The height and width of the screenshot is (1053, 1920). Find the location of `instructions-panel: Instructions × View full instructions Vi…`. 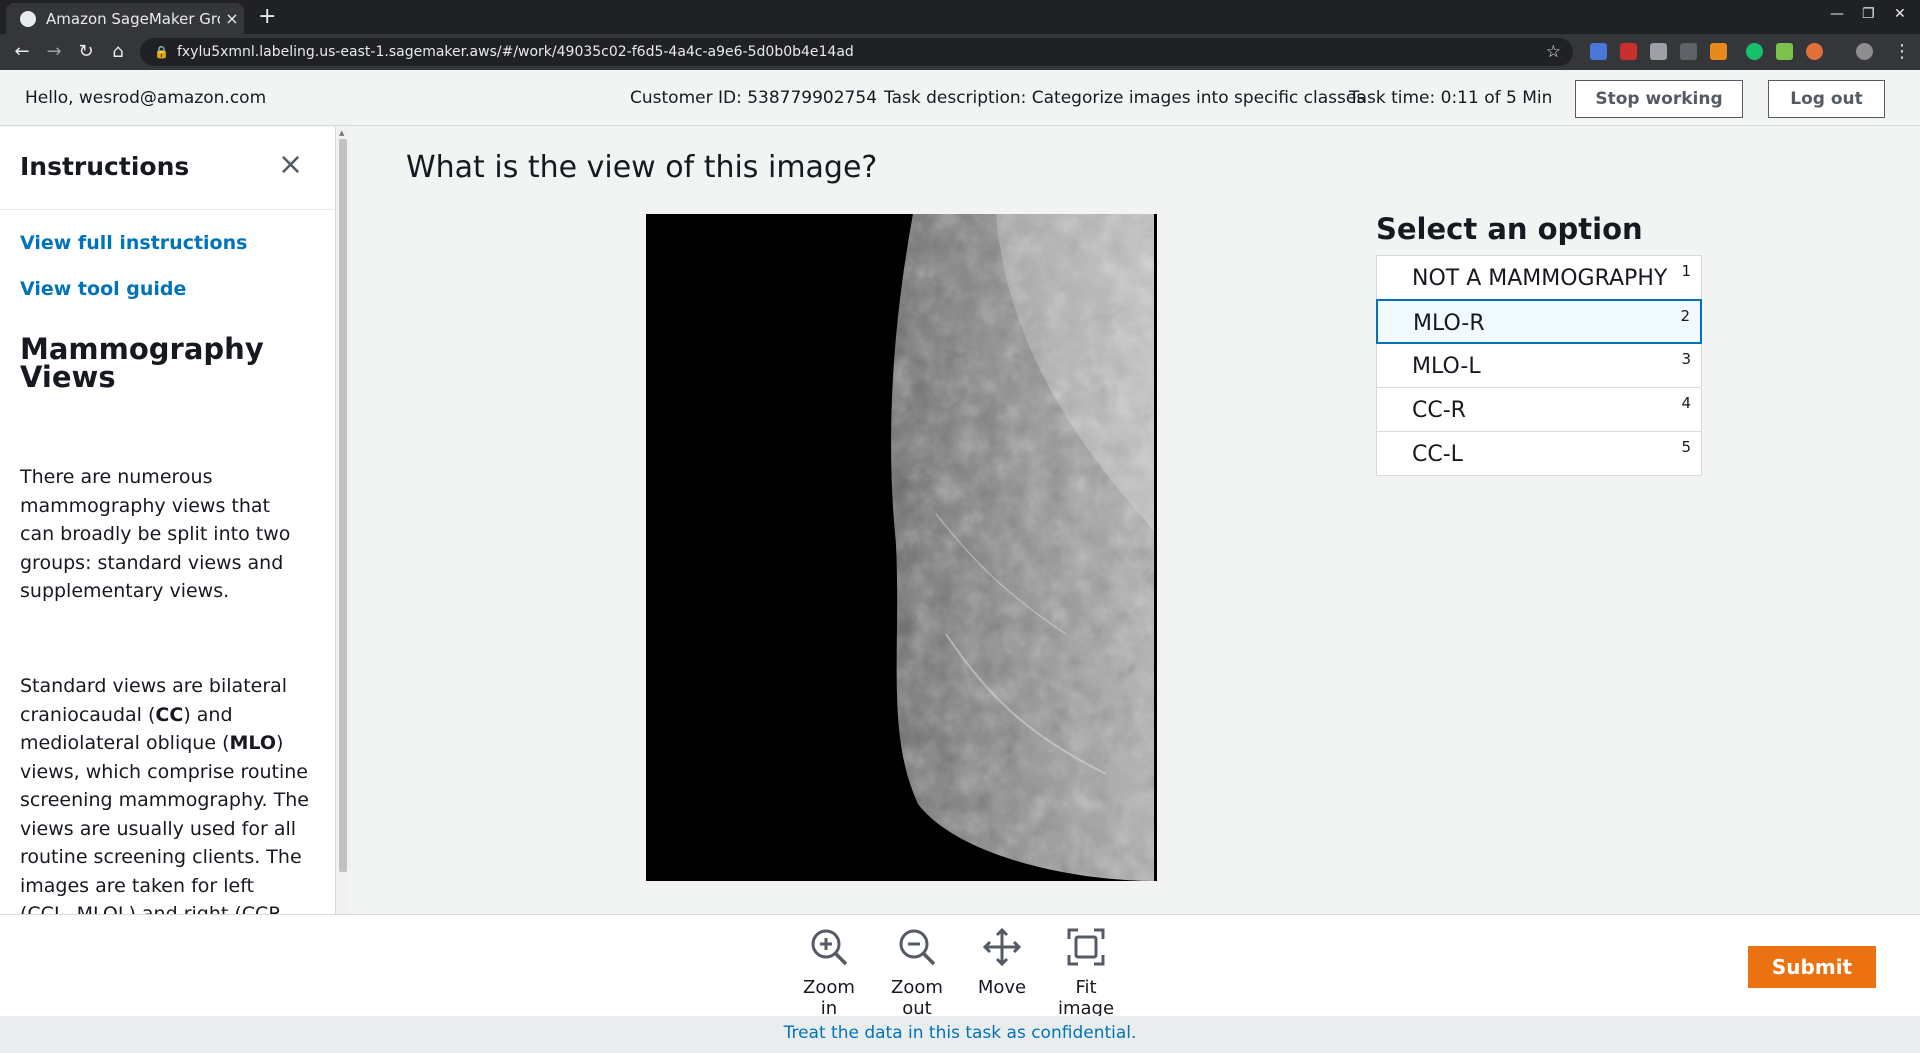

instructions-panel: Instructions × View full instructions Vi… is located at coordinates (168, 520).